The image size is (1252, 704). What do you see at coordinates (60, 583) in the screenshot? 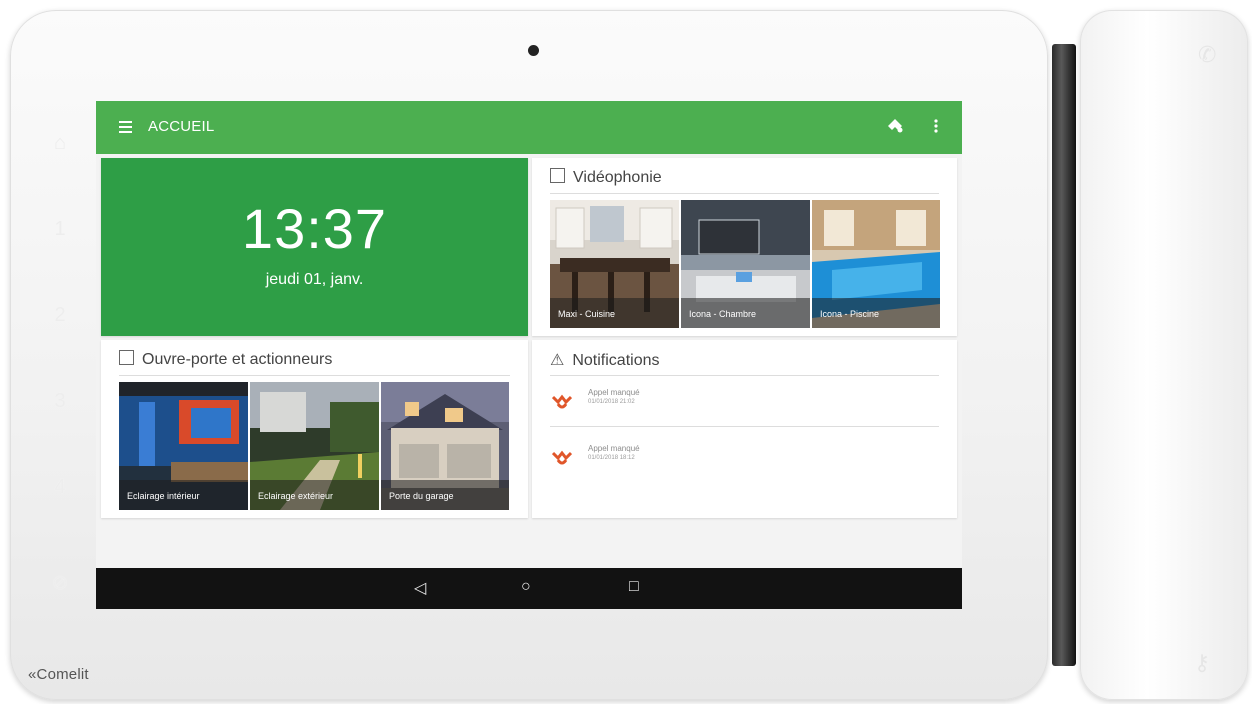
I see `side-key-mute: ⊘` at bounding box center [60, 583].